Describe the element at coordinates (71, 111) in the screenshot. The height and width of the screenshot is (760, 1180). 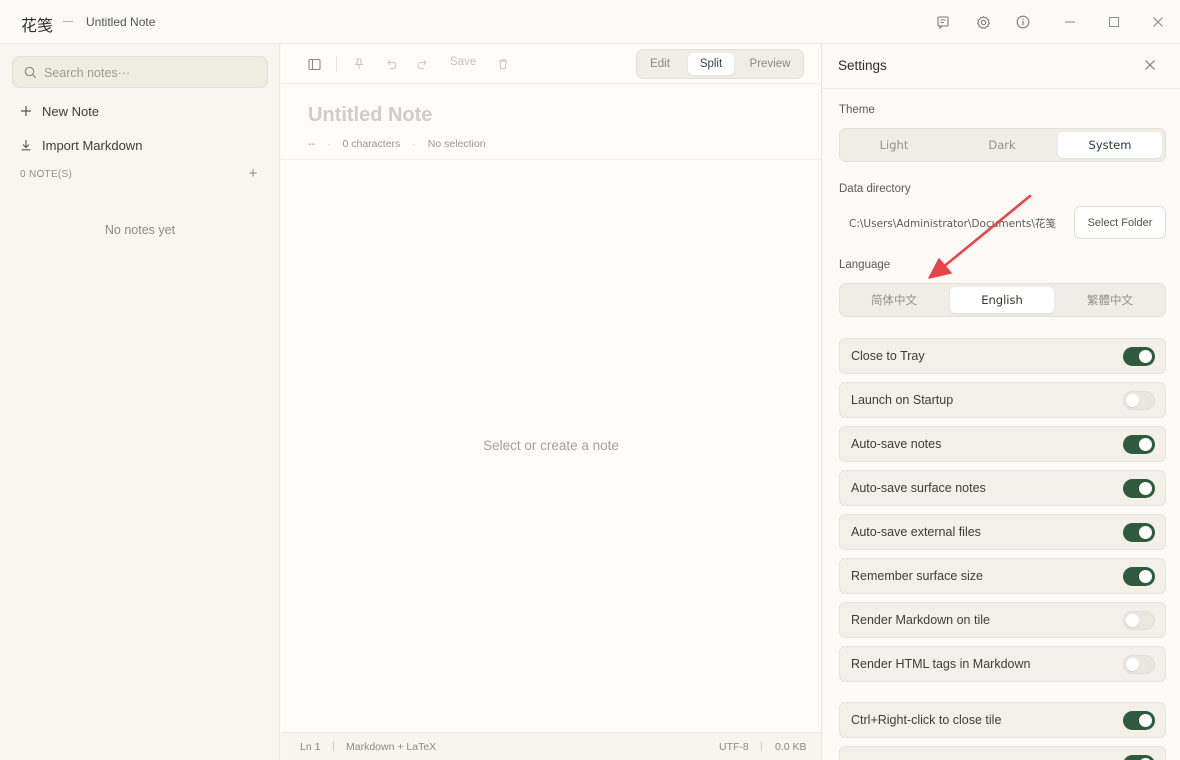
I see `new-note-label: New Note` at that location.